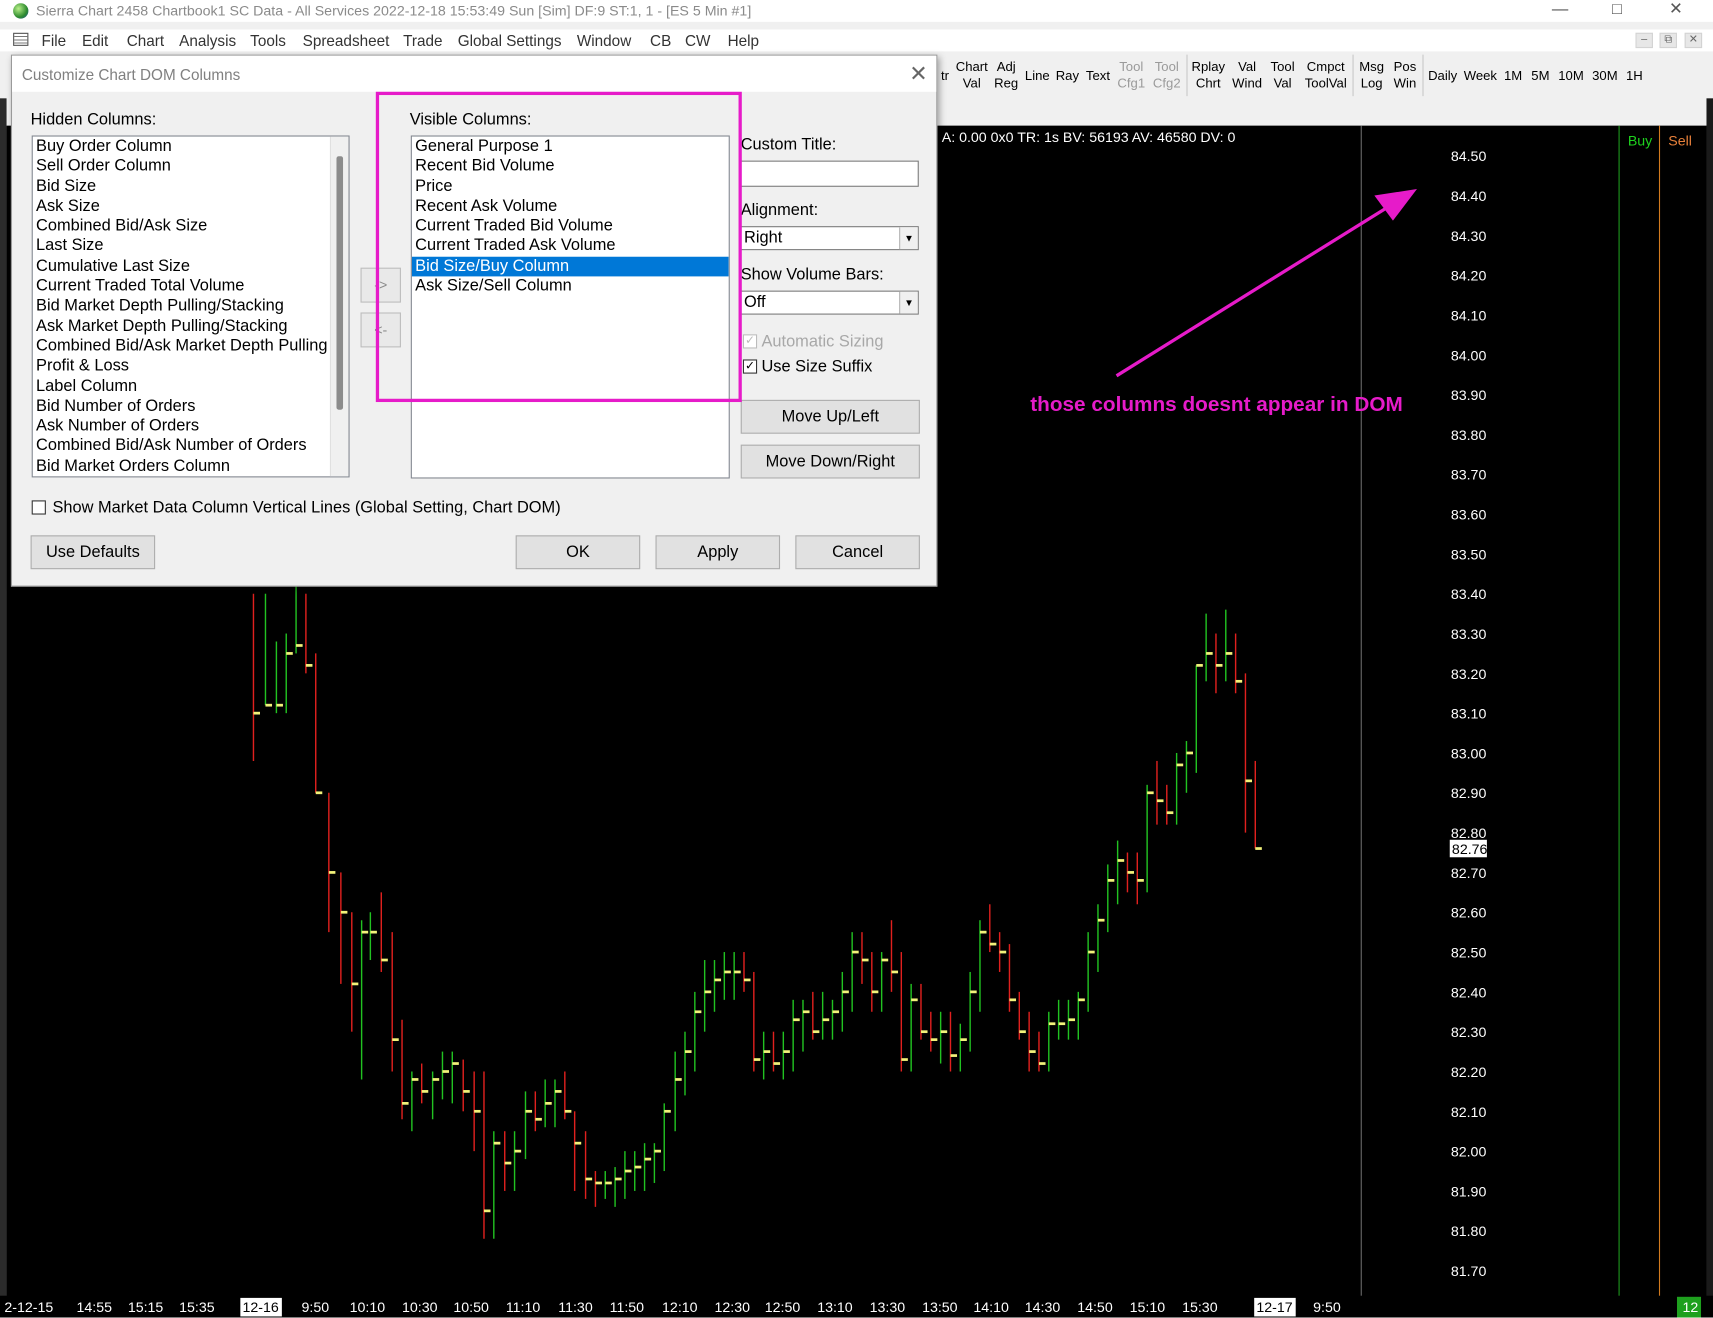  Describe the element at coordinates (131, 74) in the screenshot. I see `dialog-title: Customize Chart DOM Columns` at that location.